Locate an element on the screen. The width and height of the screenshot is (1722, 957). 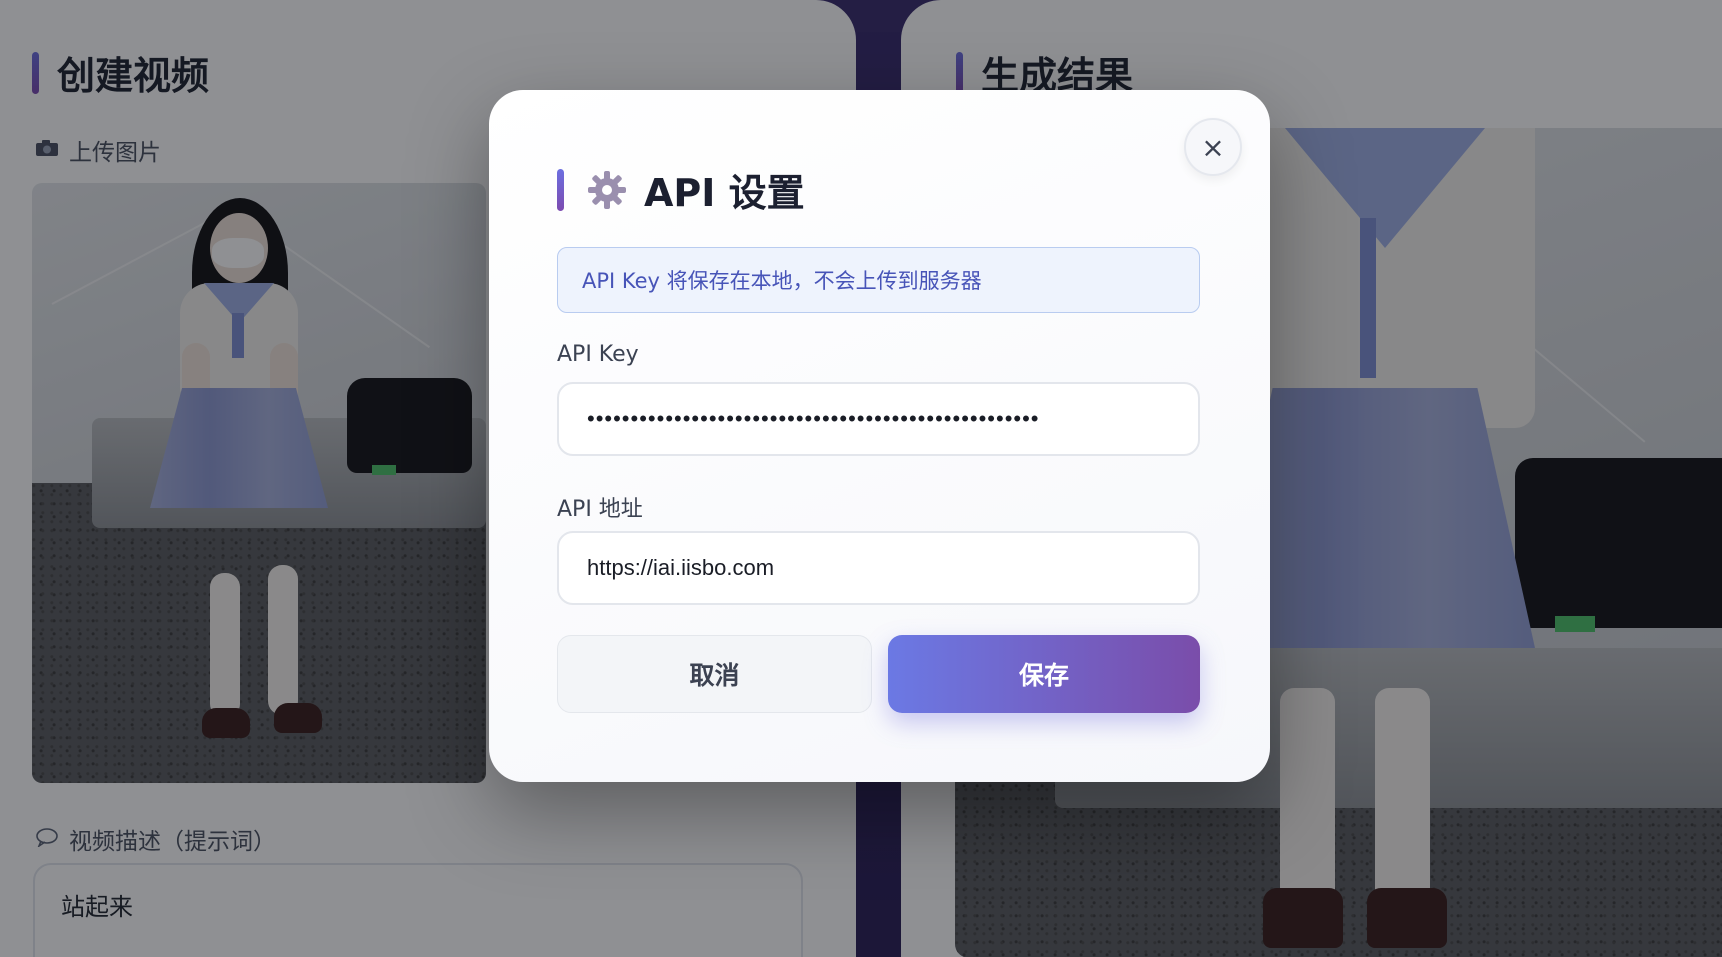
save-button-label: 保存 is located at coordinates (1043, 675).